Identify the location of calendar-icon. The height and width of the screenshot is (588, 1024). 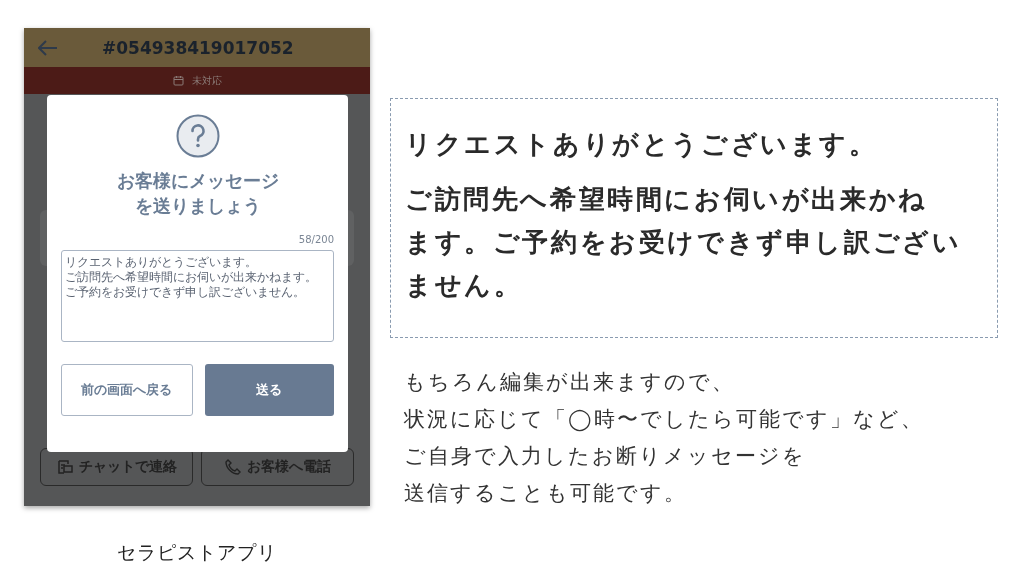
(178, 80).